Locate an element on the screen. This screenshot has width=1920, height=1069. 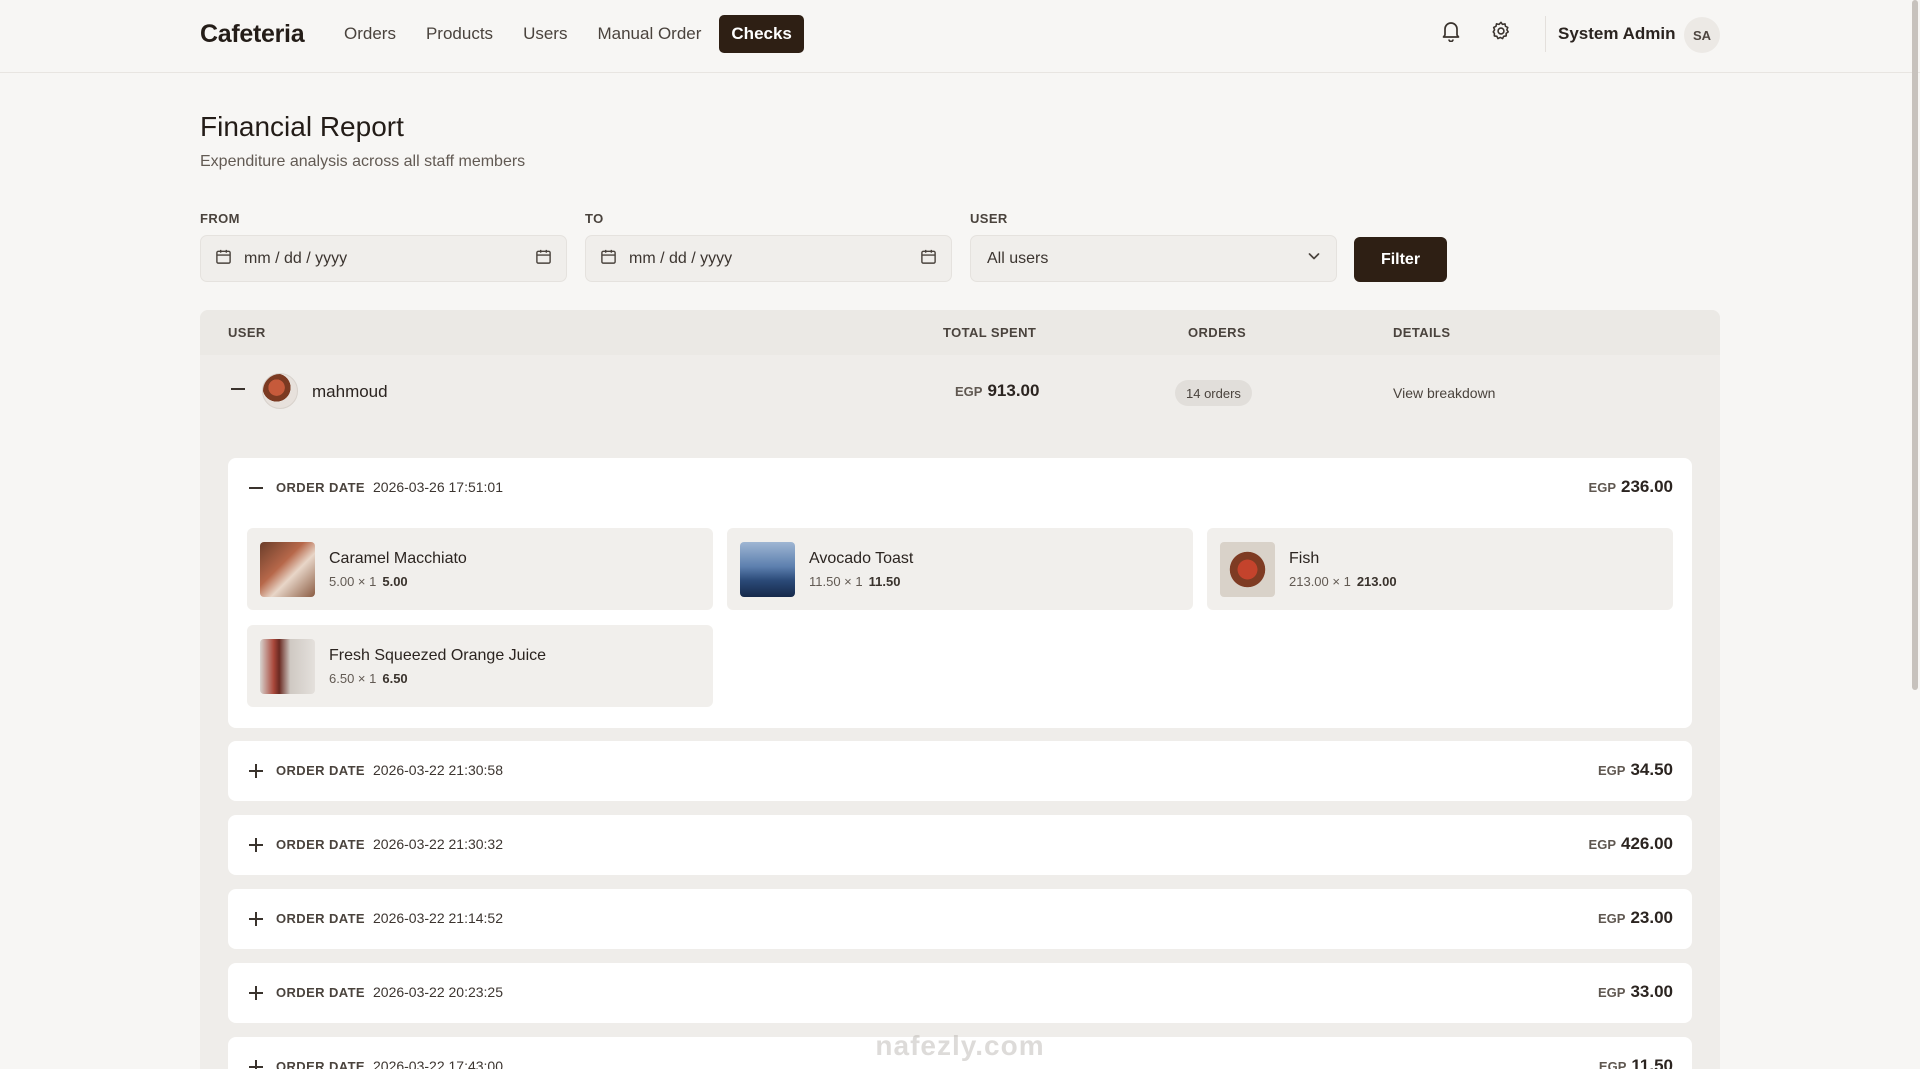
order-header: ORDER DATE 2026-03-22 21:14:52 EGP 23.00 is located at coordinates (960, 919).